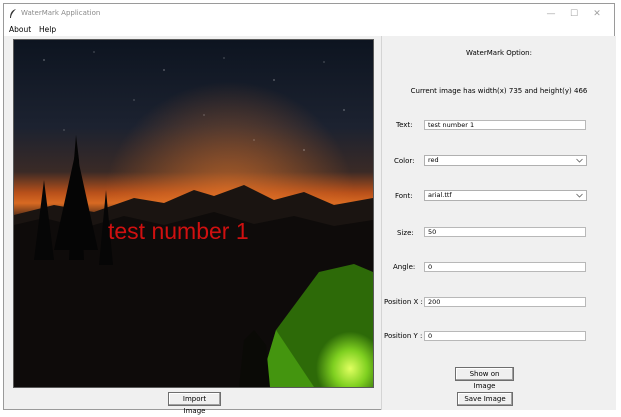  I want to click on show-on-image-button: Show on Image, so click(484, 378).